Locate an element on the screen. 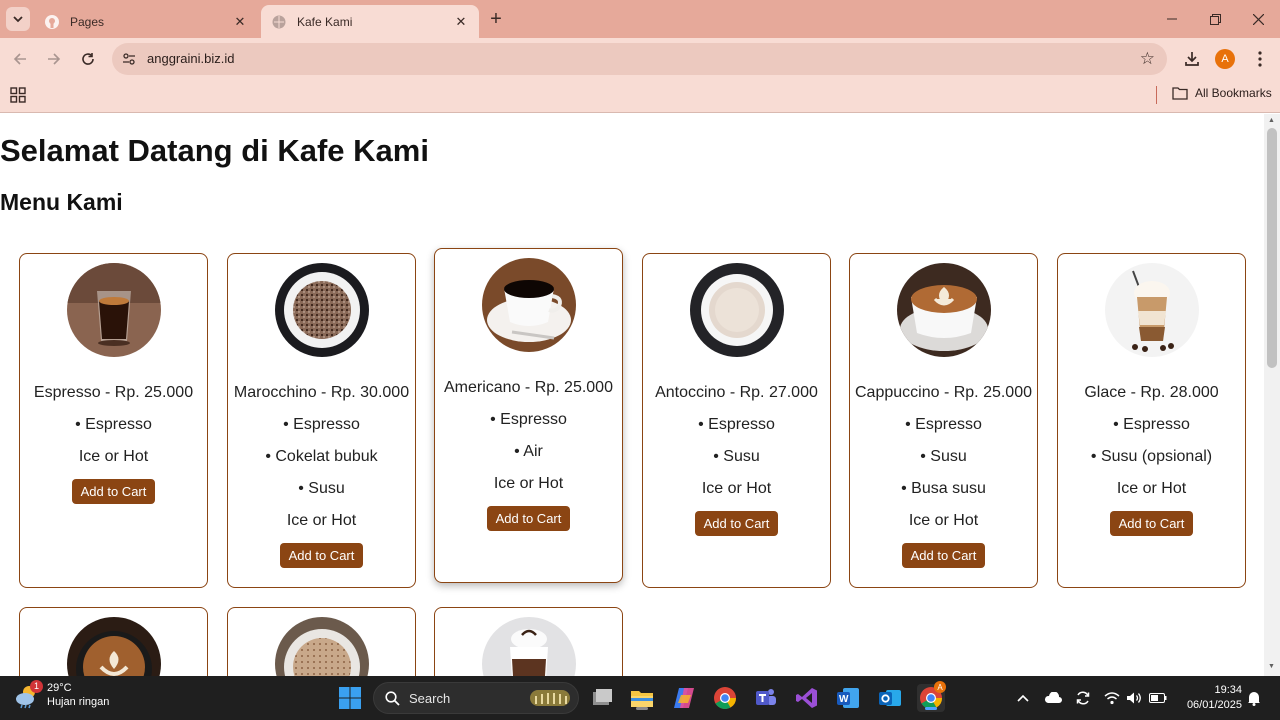  taskbar-search: Search is located at coordinates (476, 698).